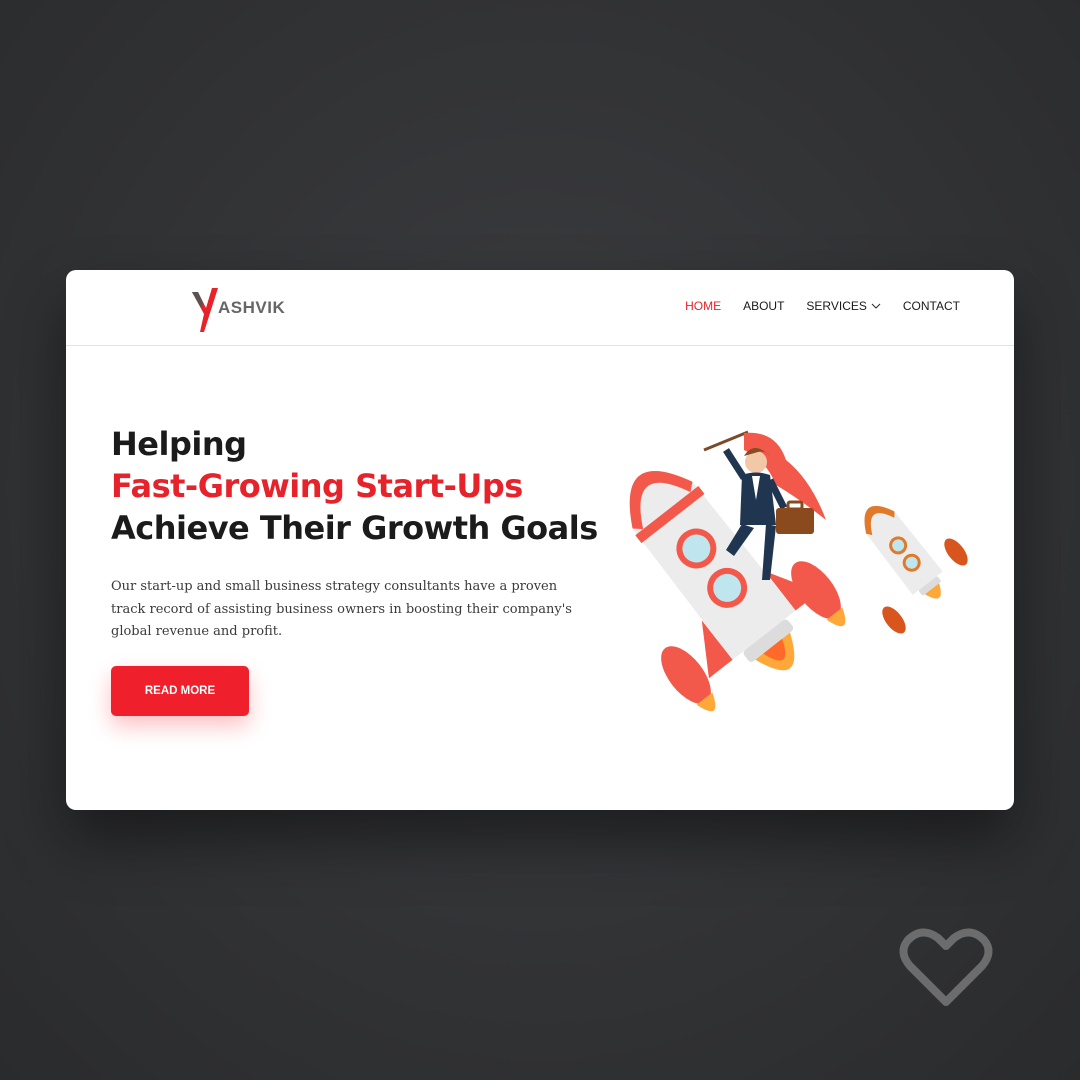 Image resolution: width=1080 pixels, height=1080 pixels. I want to click on rocket-illustration, so click(798, 571).